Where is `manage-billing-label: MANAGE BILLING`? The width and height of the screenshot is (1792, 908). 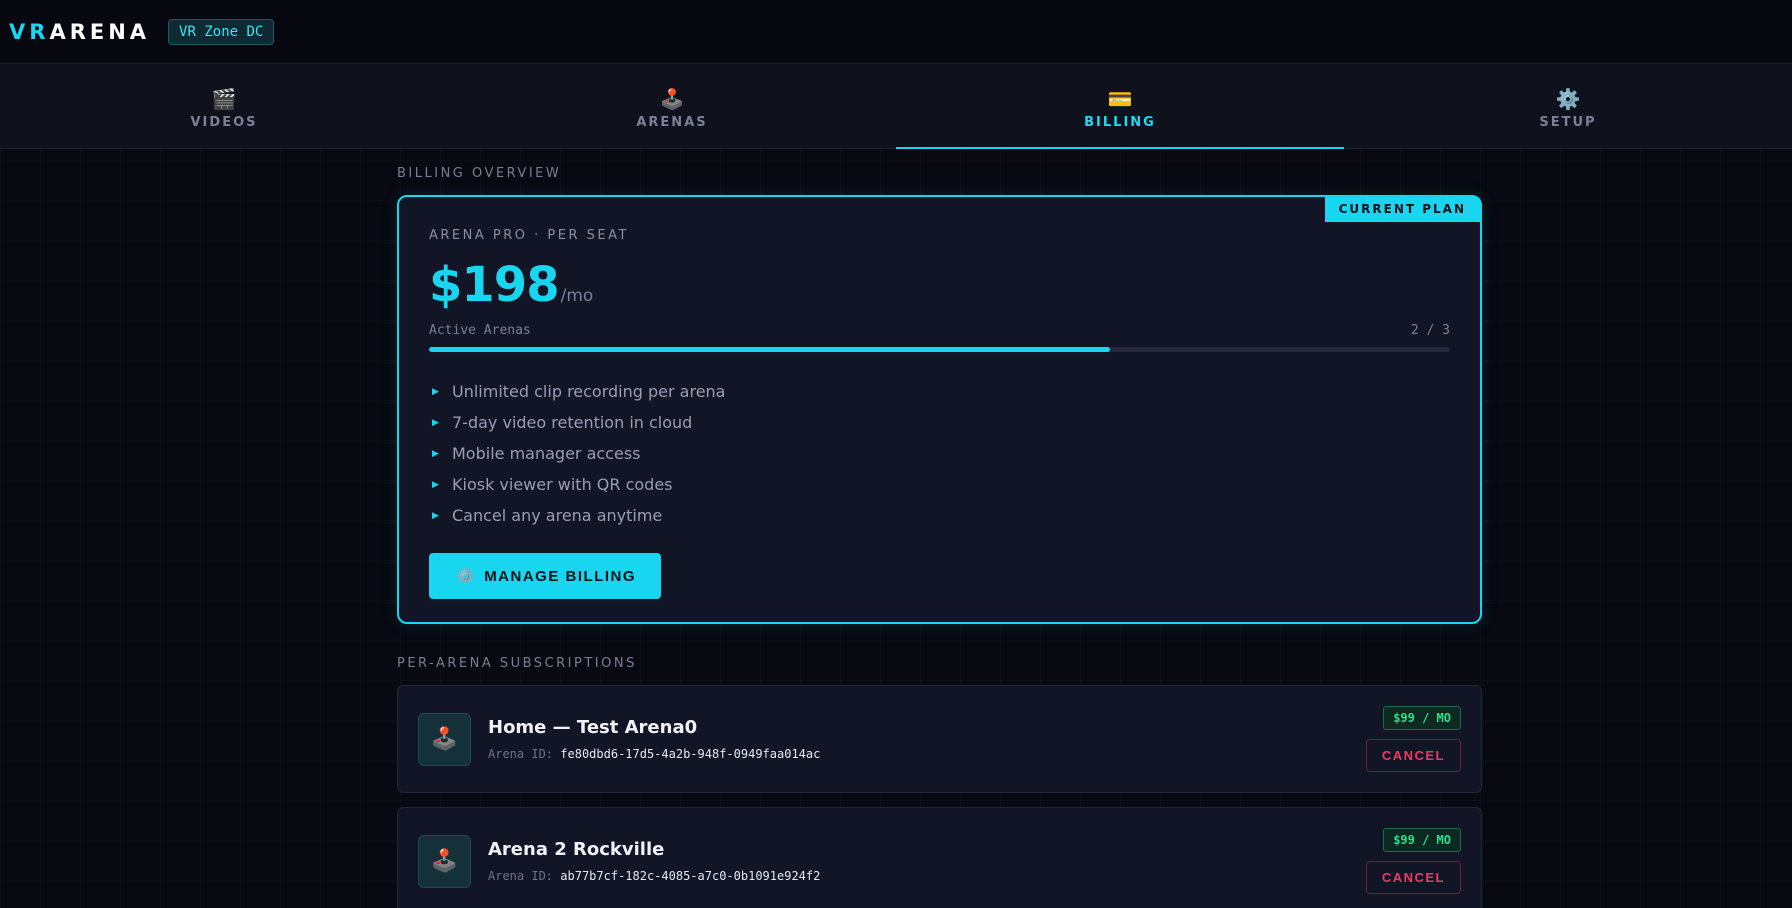
manage-billing-label: MANAGE BILLING is located at coordinates (560, 576).